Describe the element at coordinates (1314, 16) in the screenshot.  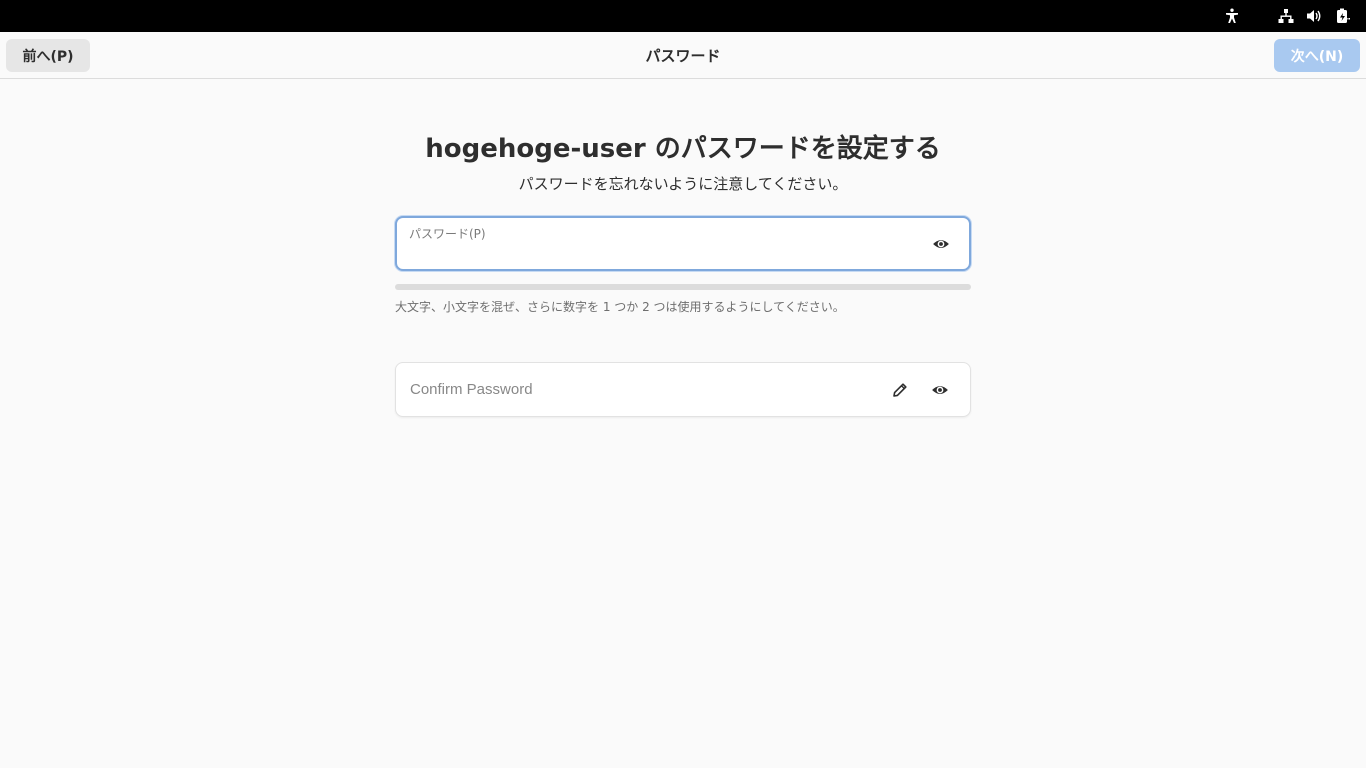
I see `volume-icon` at that location.